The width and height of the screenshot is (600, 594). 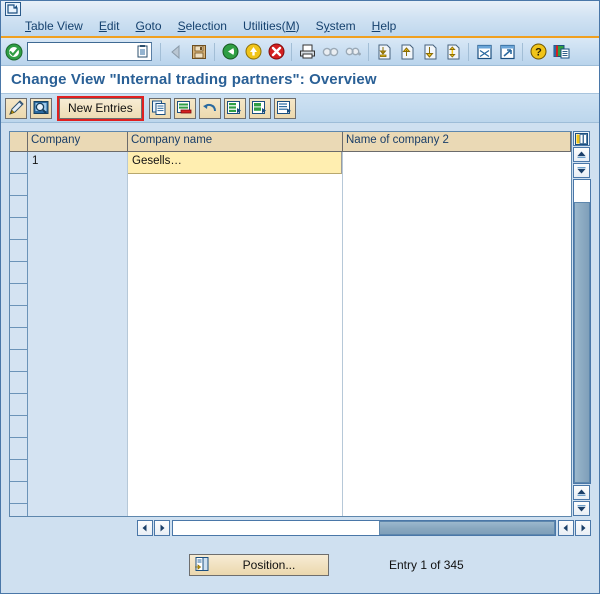 I want to click on first-page-button, so click(x=384, y=52).